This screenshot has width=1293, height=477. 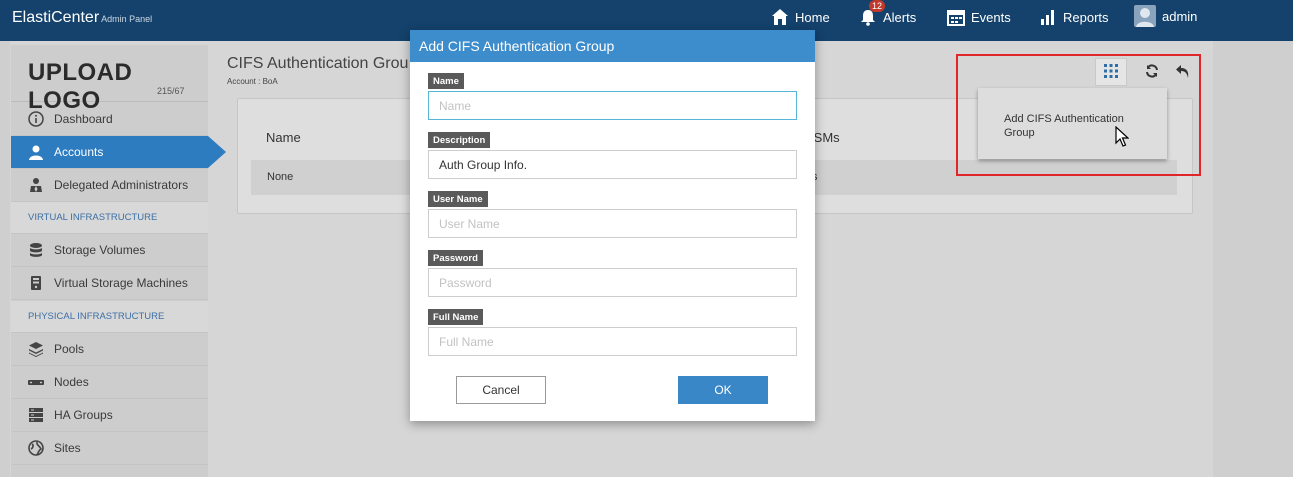 I want to click on mouse-cursor-icon, so click(x=1122, y=138).